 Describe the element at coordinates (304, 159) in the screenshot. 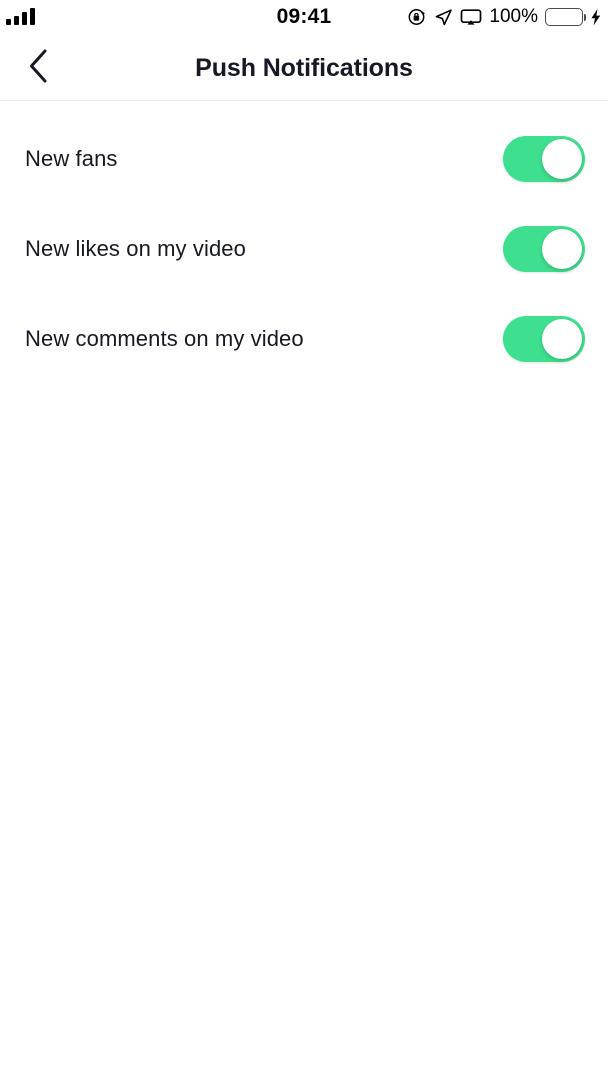

I see `setting-row-new-fans: New fans` at that location.